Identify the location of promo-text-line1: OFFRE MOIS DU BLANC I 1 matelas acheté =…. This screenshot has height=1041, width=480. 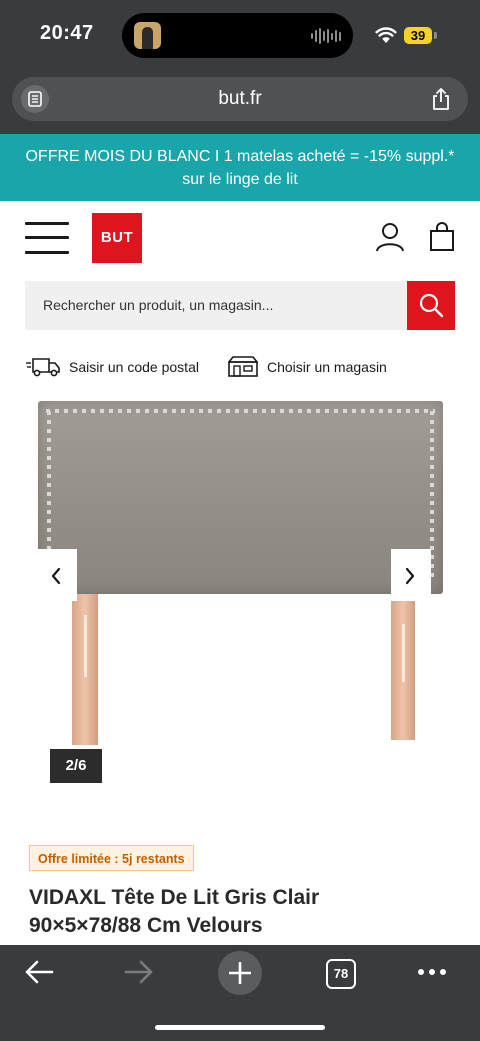
(240, 156).